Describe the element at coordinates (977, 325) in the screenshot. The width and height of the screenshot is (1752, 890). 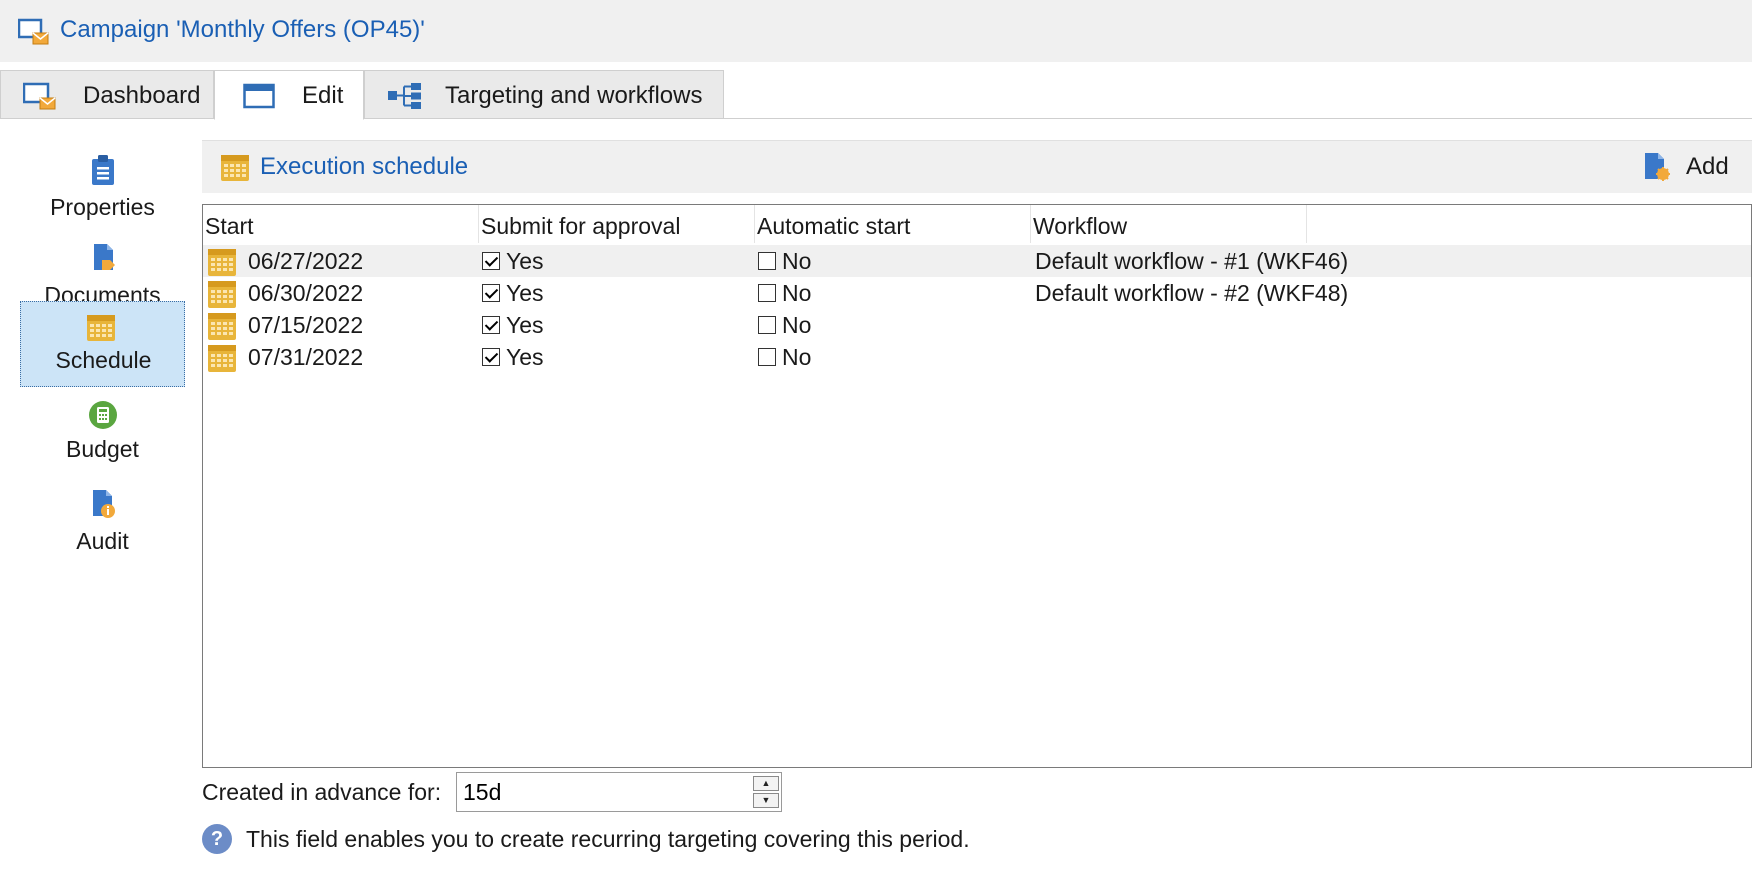
I see `table-row: 07/15/2022 Yes No` at that location.